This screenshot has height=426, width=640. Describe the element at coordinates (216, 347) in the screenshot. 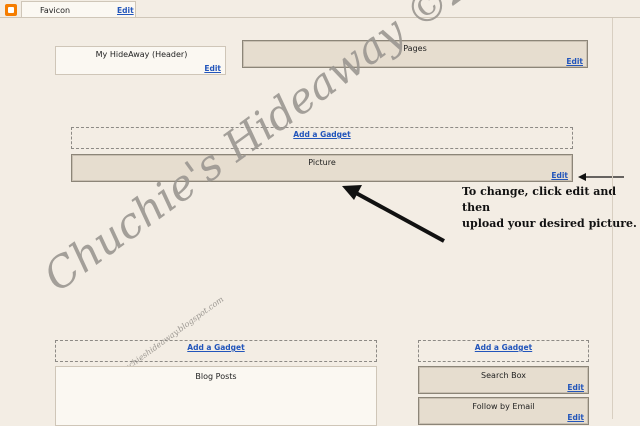

I see `main-add-gadget-link: Add a Gadget` at that location.